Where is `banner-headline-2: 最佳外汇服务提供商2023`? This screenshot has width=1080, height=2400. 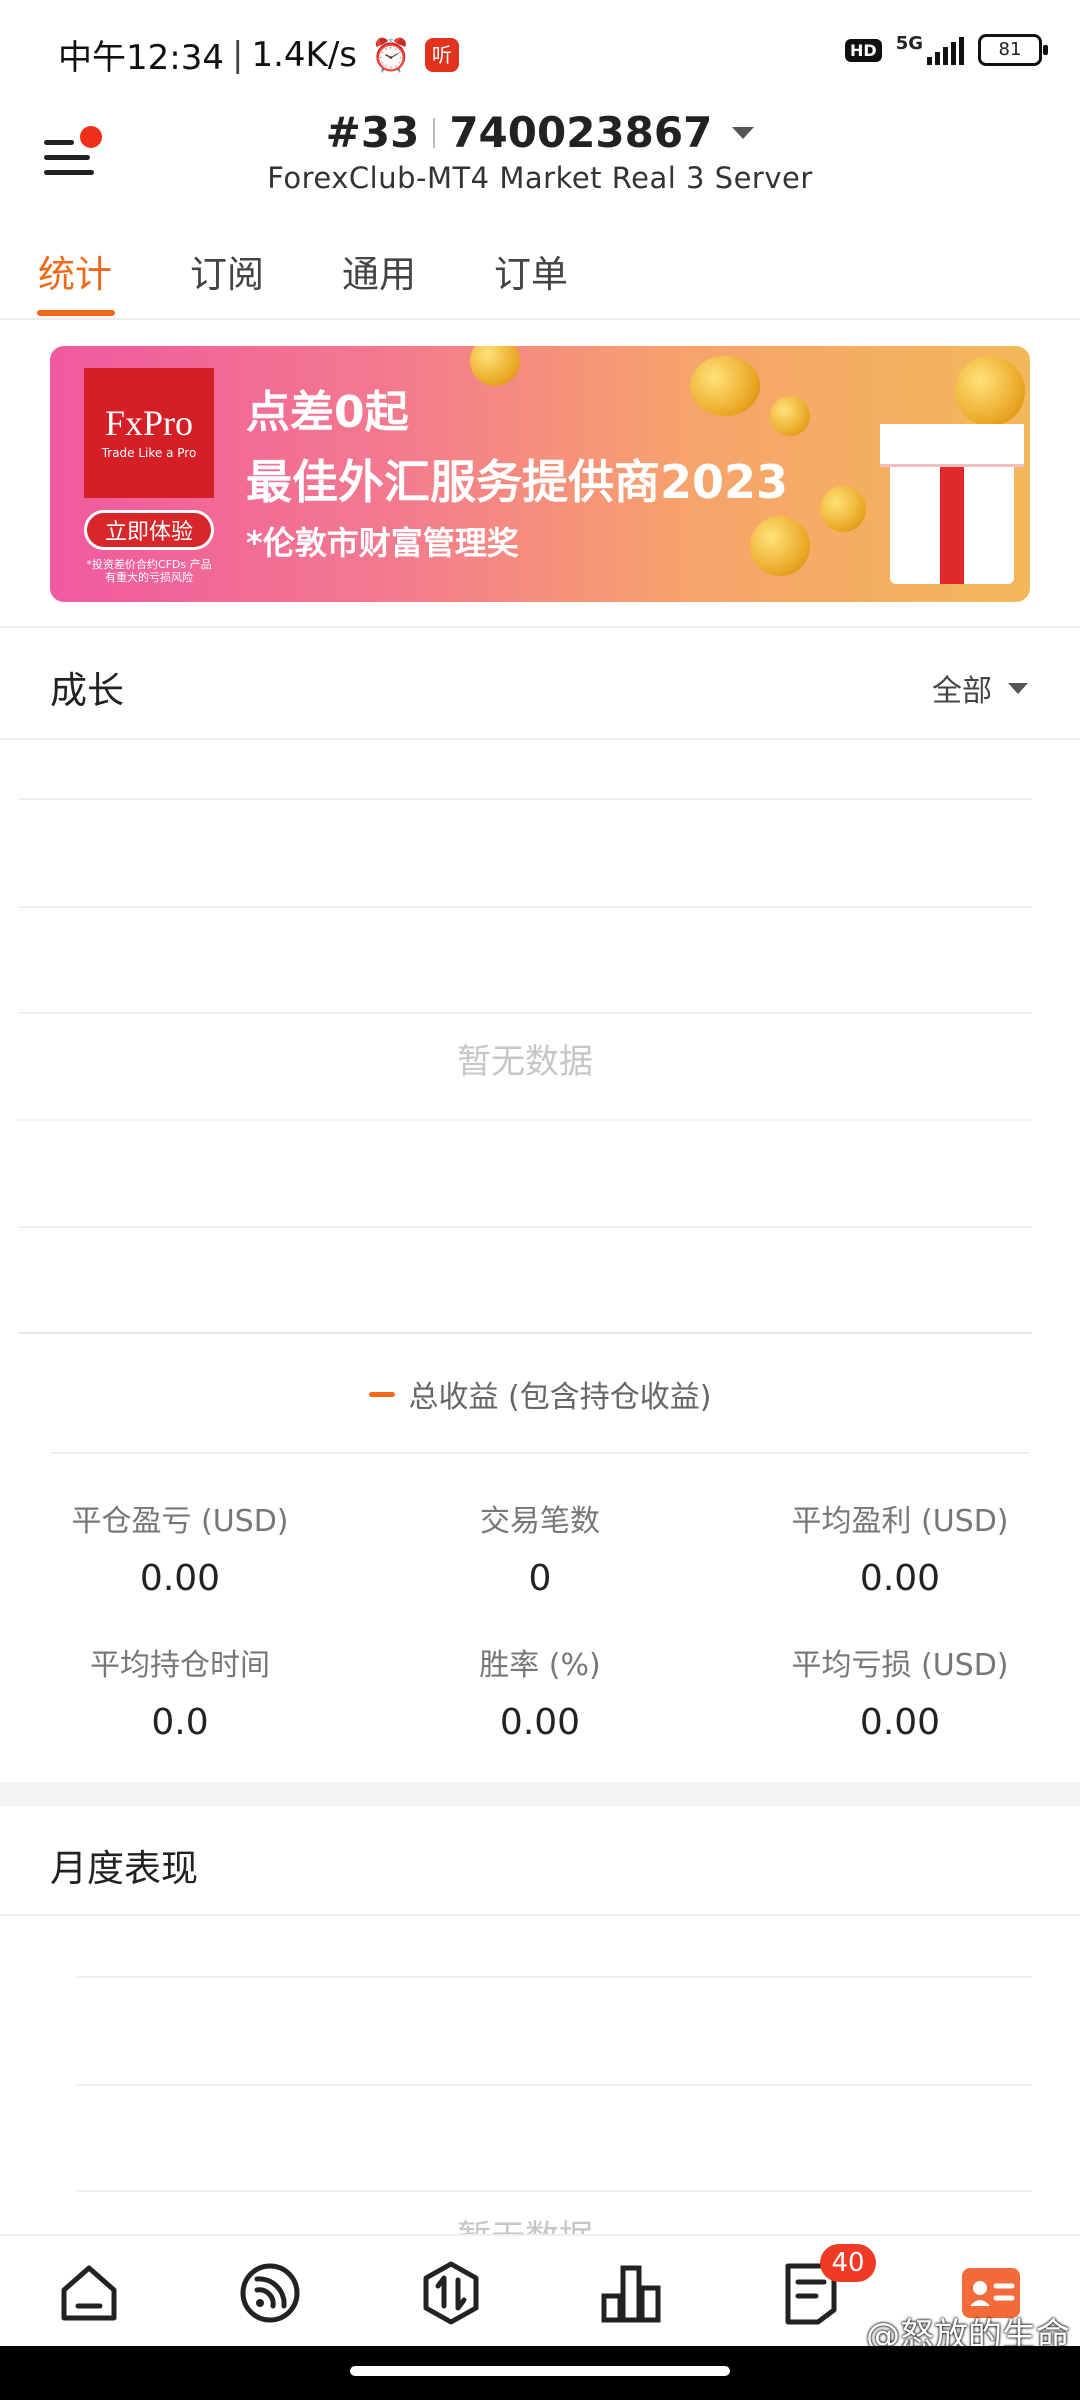
banner-headline-2: 最佳外汇服务提供商2023 is located at coordinates (517, 482).